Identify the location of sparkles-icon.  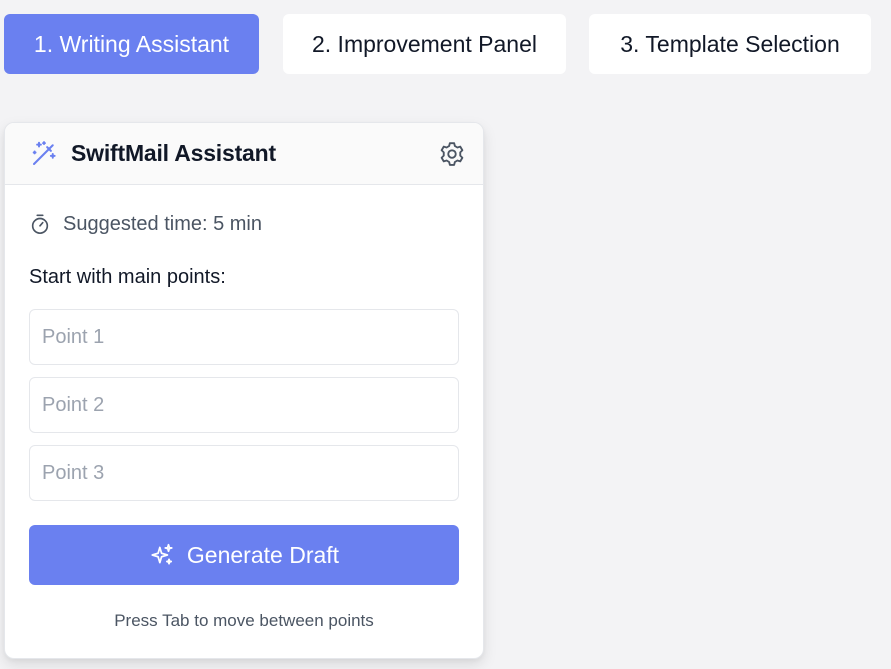
(162, 554).